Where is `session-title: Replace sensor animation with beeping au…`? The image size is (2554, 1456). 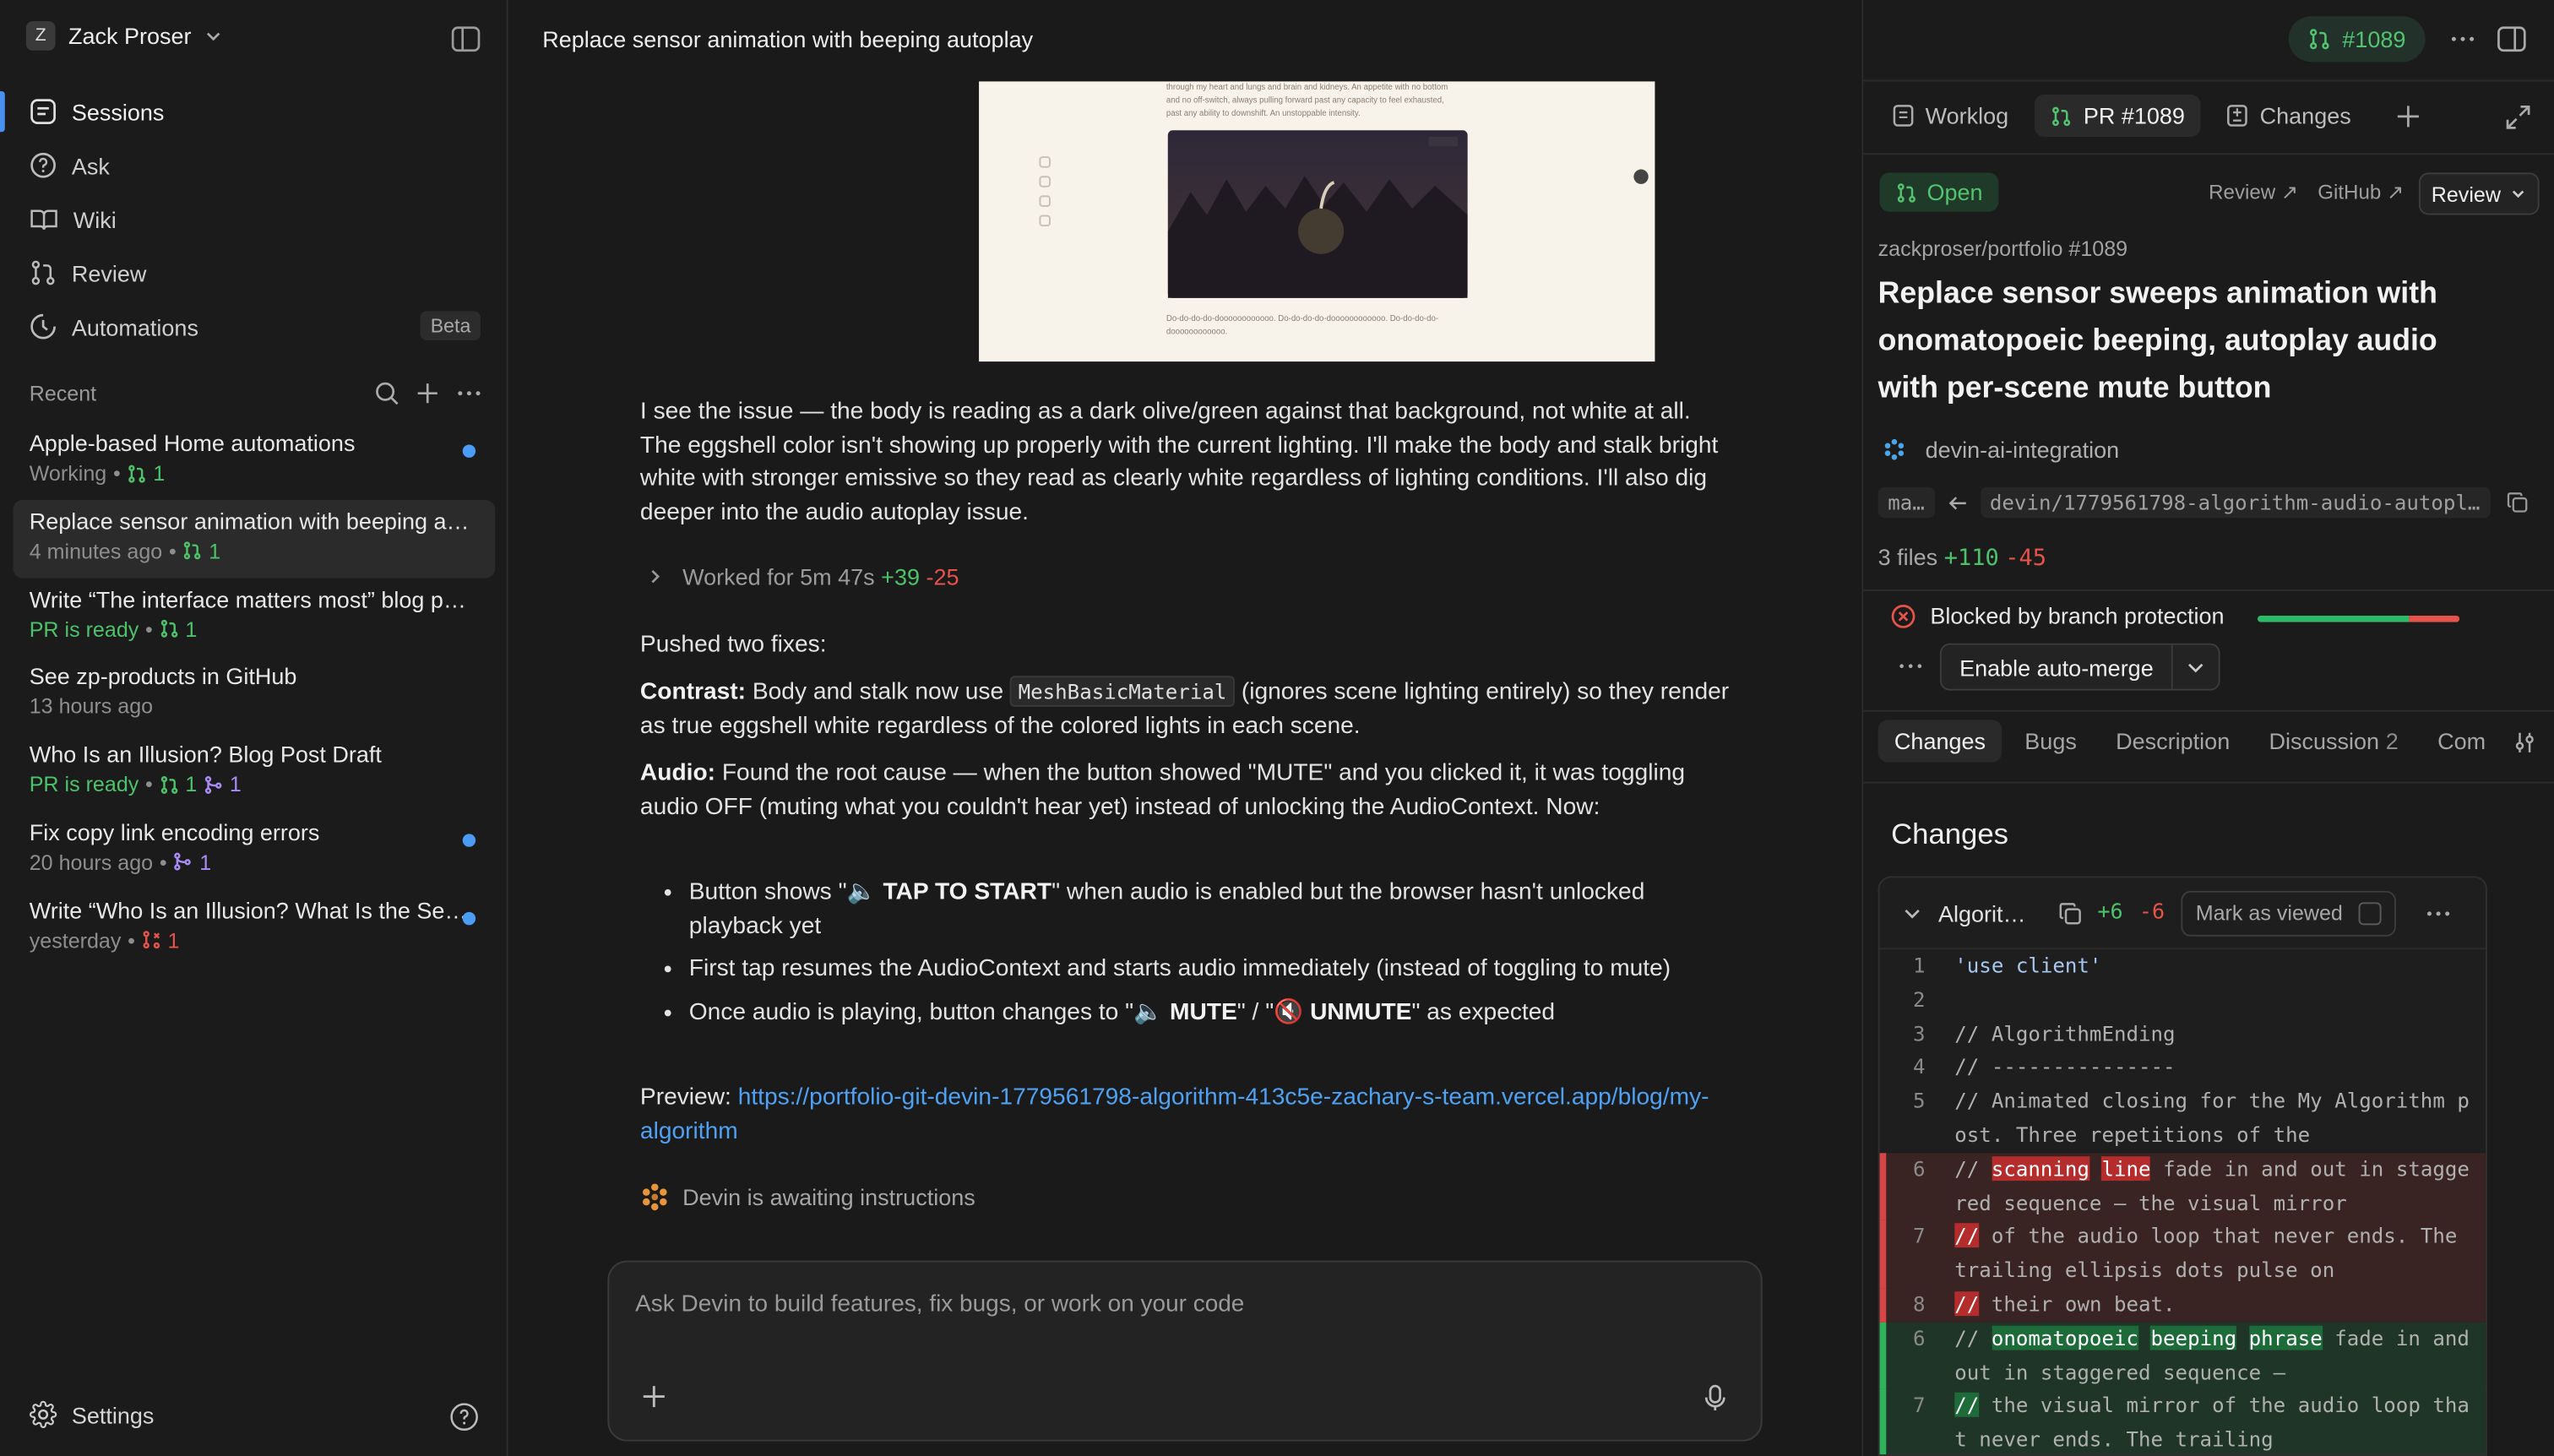
session-title: Replace sensor animation with beeping au… is located at coordinates (251, 521).